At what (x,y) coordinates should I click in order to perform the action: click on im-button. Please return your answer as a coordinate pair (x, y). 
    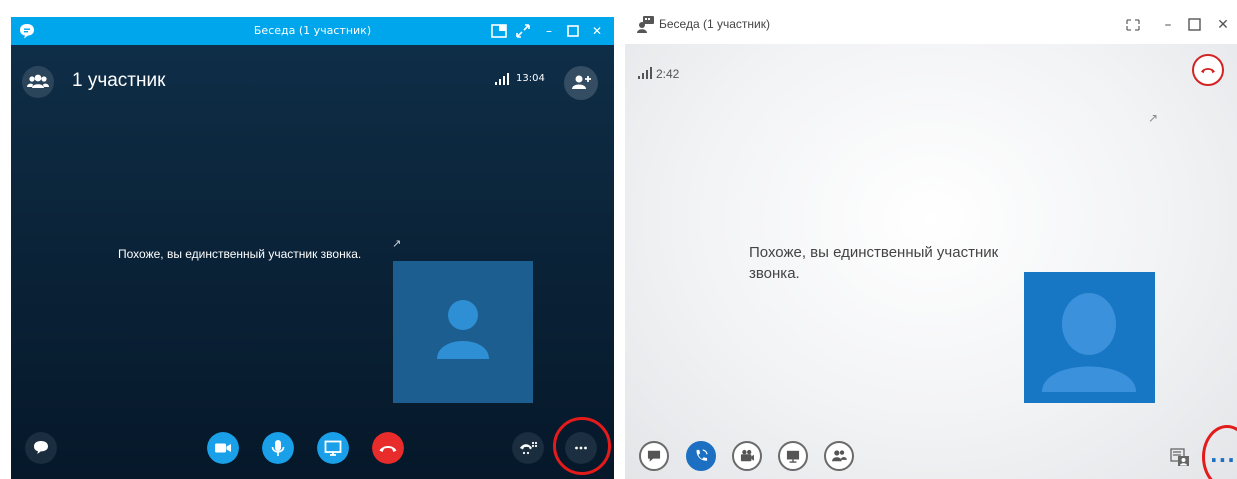
    Looking at the image, I should click on (654, 456).